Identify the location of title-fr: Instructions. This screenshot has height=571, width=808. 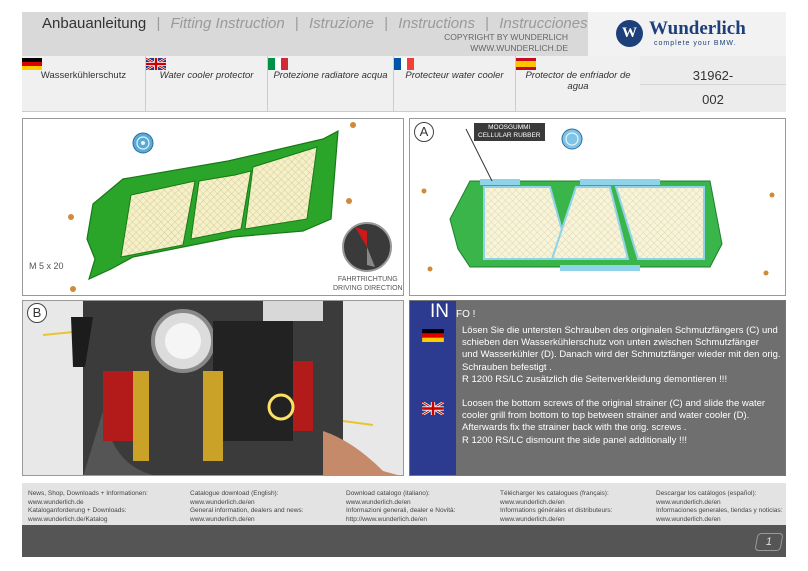
(436, 23).